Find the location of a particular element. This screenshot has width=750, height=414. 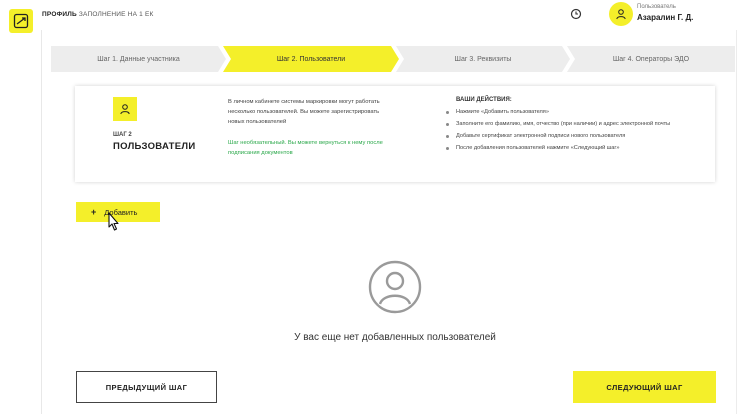

step-icon-box is located at coordinates (125, 109).